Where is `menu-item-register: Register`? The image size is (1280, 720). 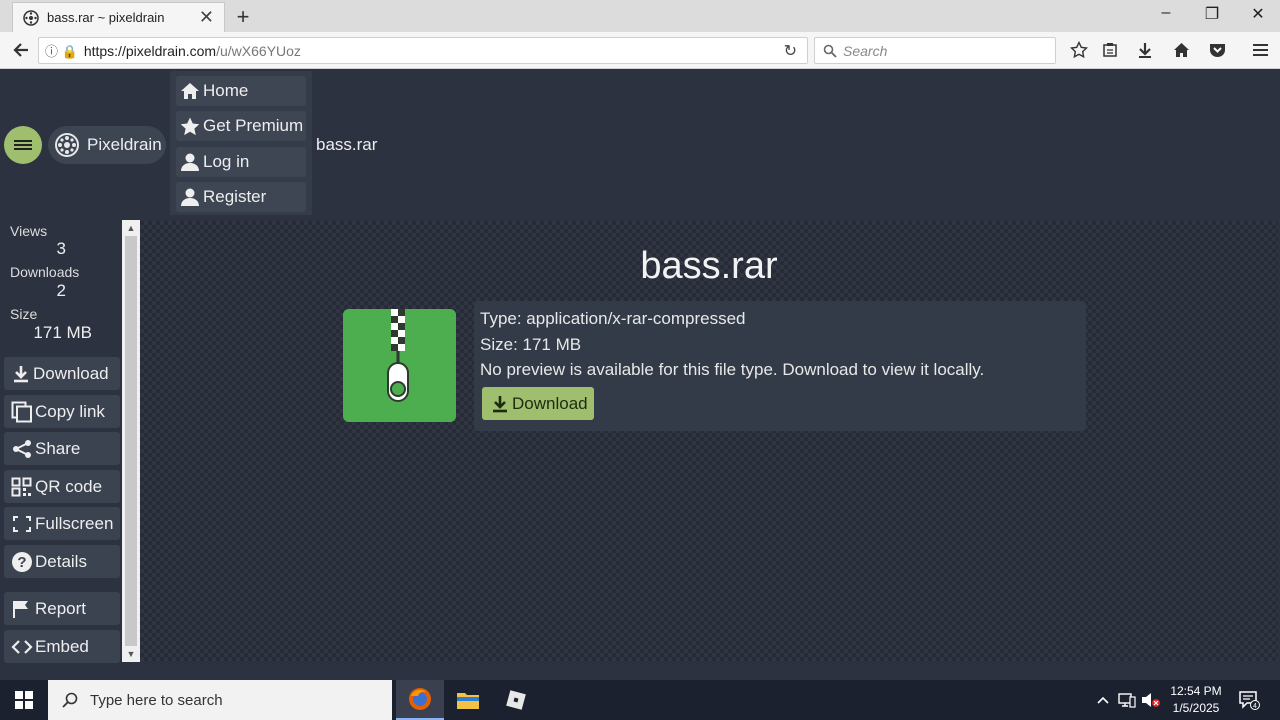
menu-item-register: Register is located at coordinates (241, 197).